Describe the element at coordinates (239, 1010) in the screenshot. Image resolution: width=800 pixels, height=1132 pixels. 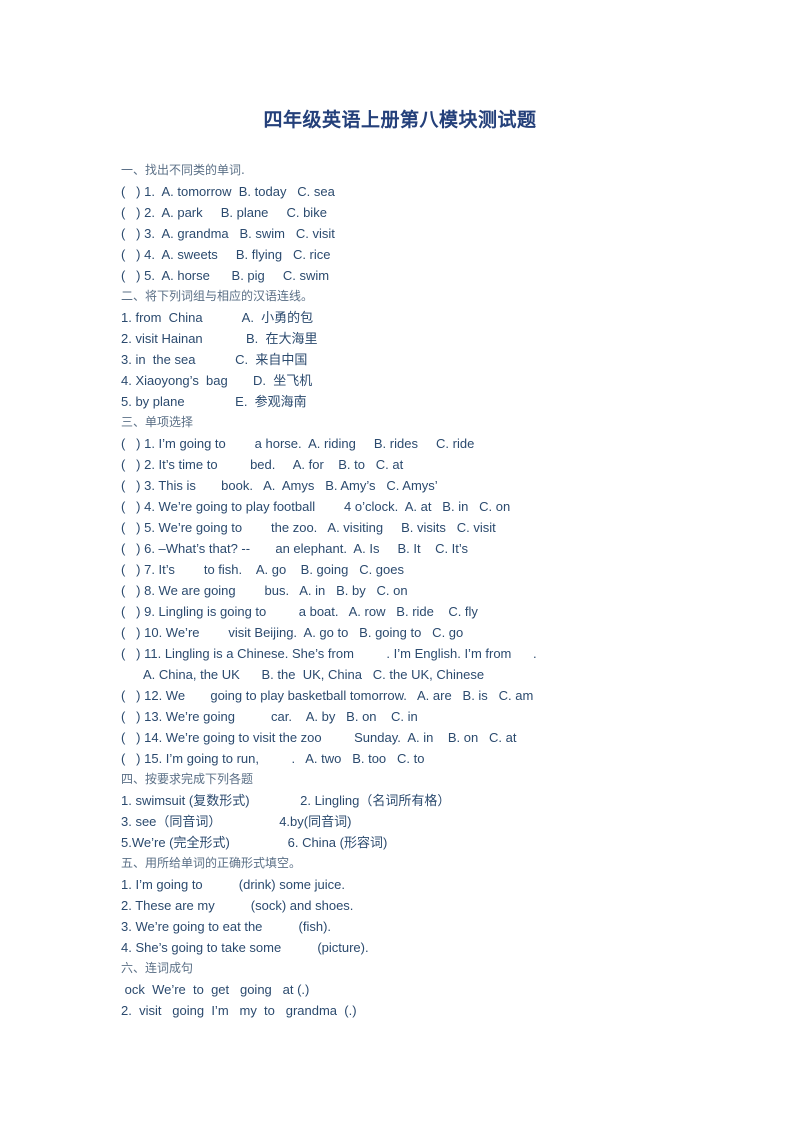
I see `sentence-line: 2. visit going I’m my to grandma (.)` at that location.